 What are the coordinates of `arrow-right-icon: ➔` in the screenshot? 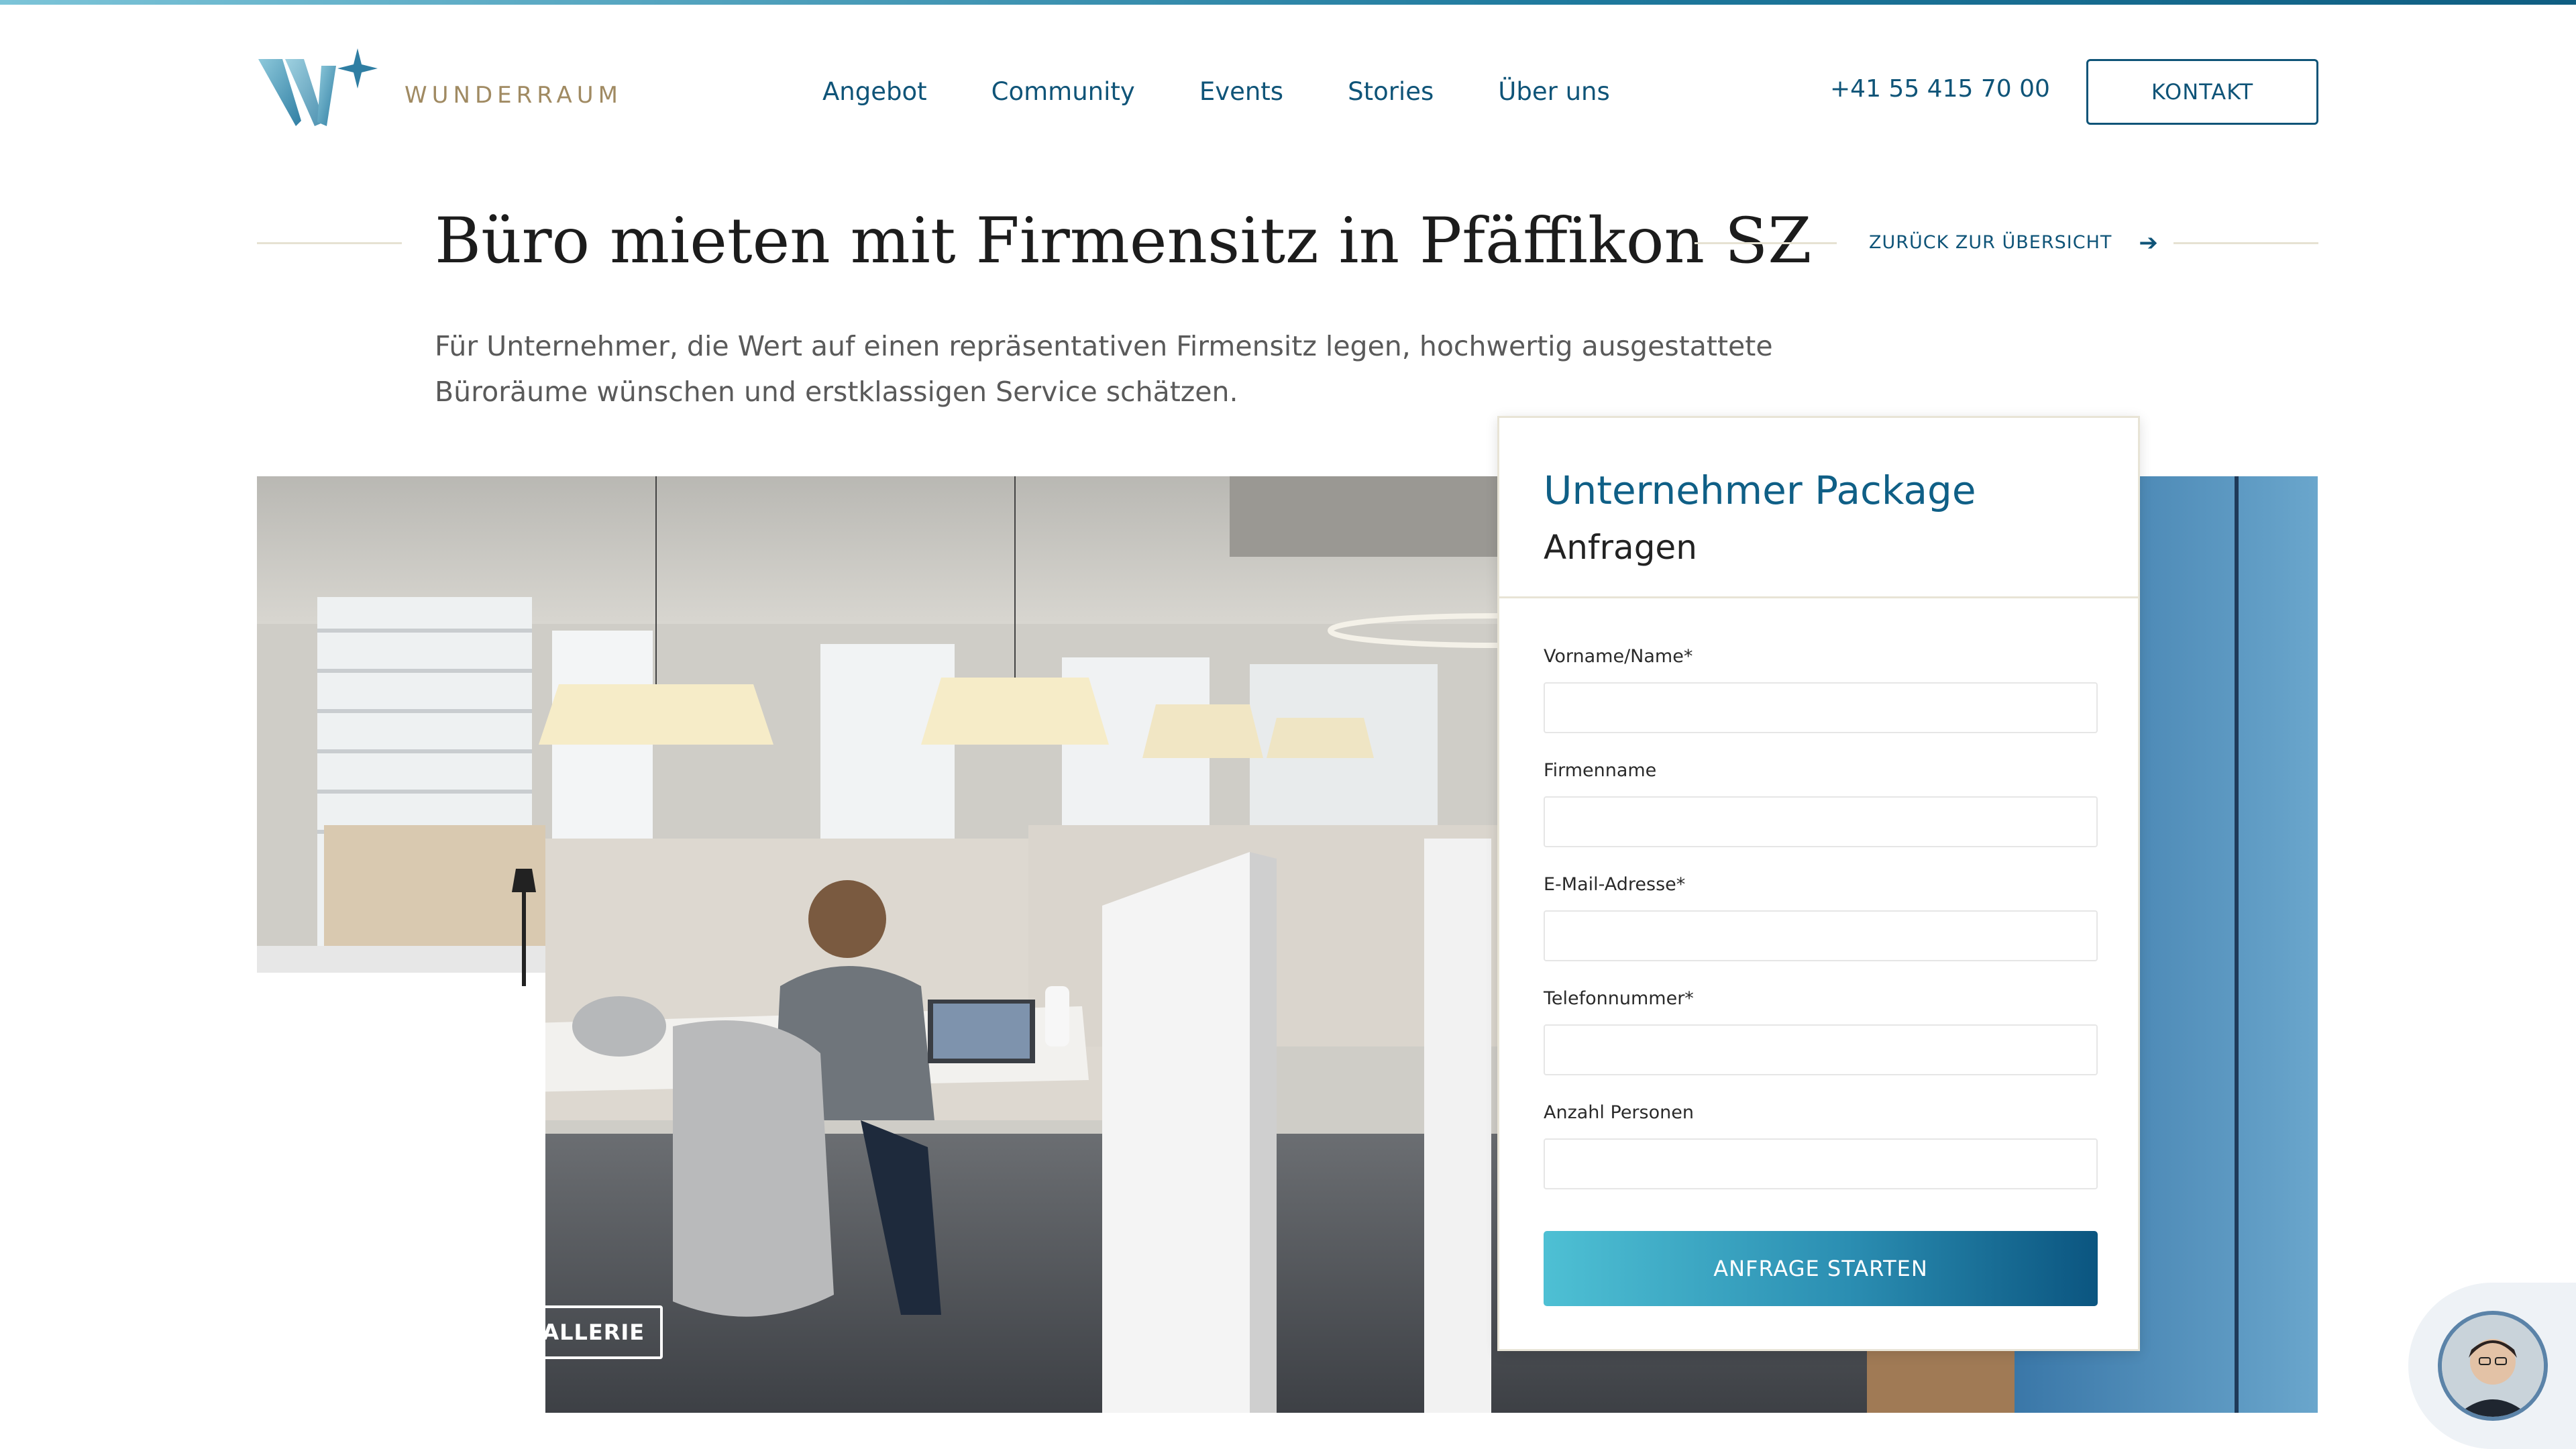 It's located at (2149, 242).